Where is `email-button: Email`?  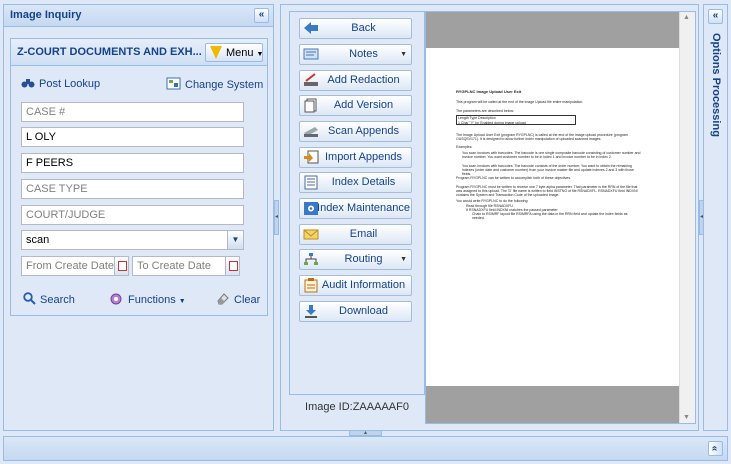
email-button: Email is located at coordinates (355, 234).